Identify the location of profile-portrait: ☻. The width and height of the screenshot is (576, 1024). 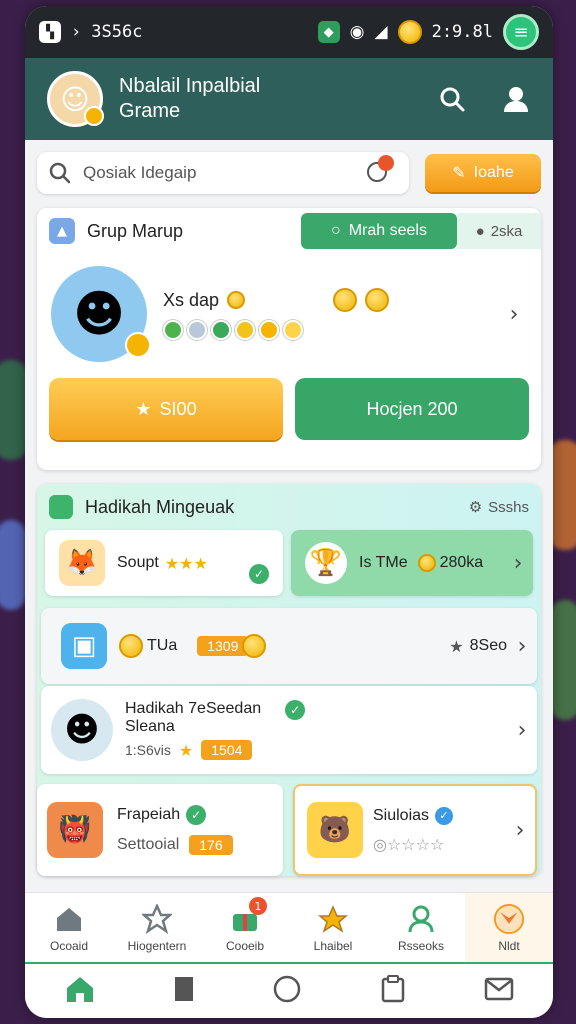
(101, 314).